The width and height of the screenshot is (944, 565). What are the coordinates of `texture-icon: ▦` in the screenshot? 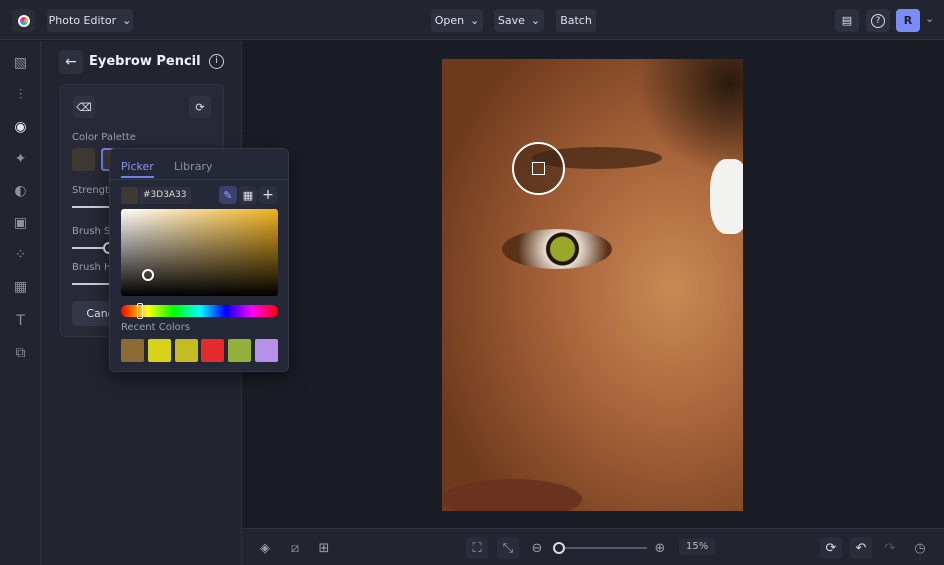 It's located at (20, 287).